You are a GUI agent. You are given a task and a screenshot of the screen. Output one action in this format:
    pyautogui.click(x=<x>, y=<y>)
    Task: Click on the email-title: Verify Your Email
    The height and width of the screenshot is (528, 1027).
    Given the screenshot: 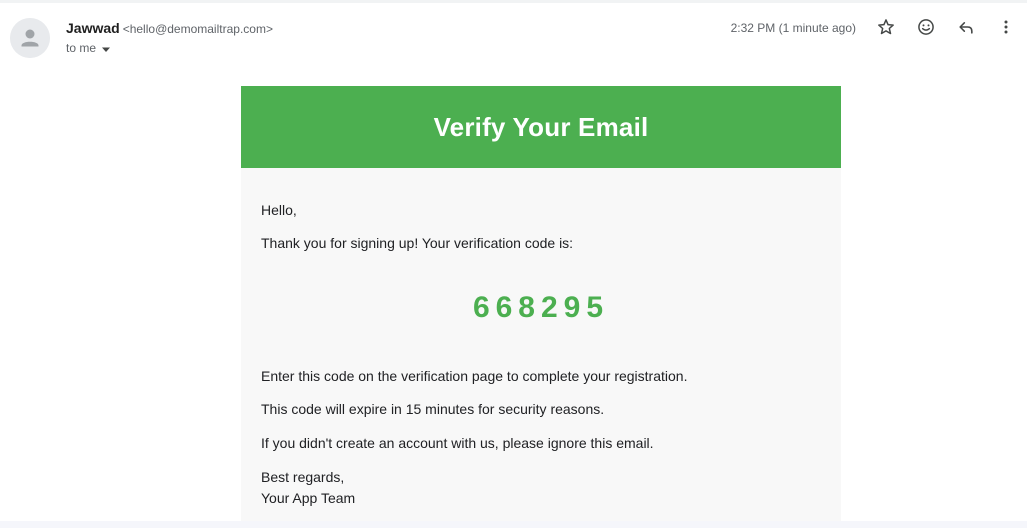 What is the action you would take?
    pyautogui.click(x=541, y=126)
    